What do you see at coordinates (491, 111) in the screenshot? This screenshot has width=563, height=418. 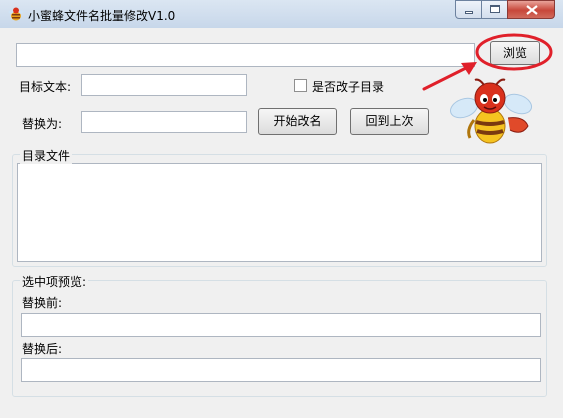 I see `bee-mascot-icon` at bounding box center [491, 111].